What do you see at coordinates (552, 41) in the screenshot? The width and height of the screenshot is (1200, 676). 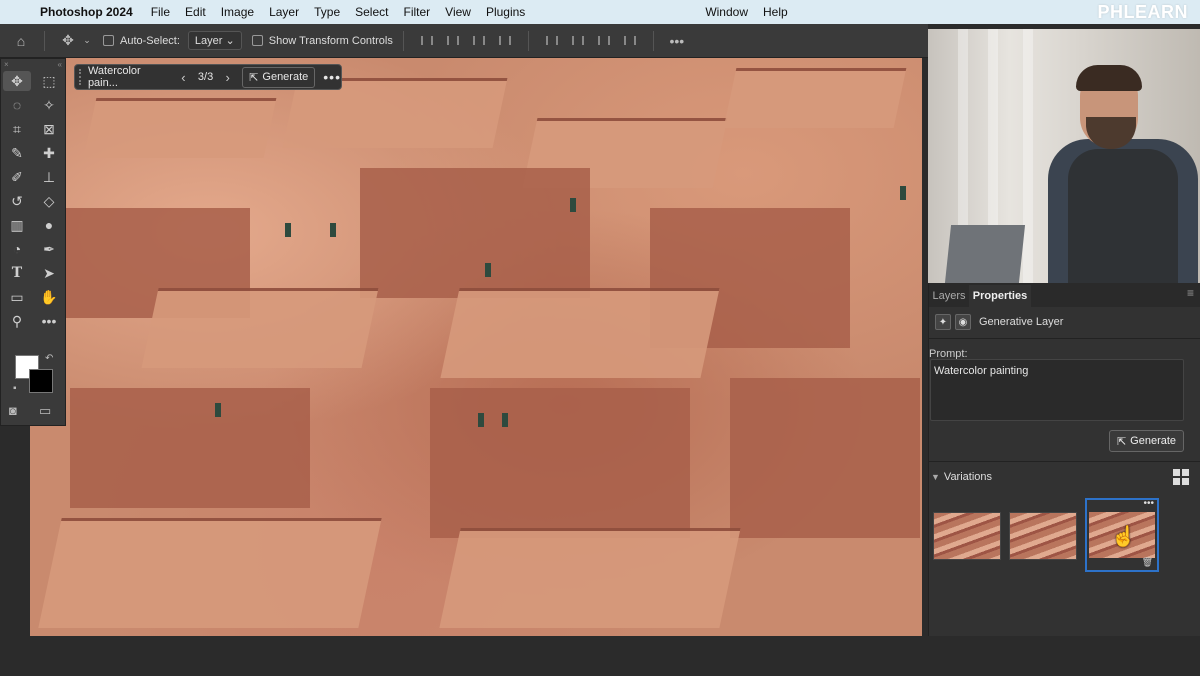 I see `align-top-icon` at bounding box center [552, 41].